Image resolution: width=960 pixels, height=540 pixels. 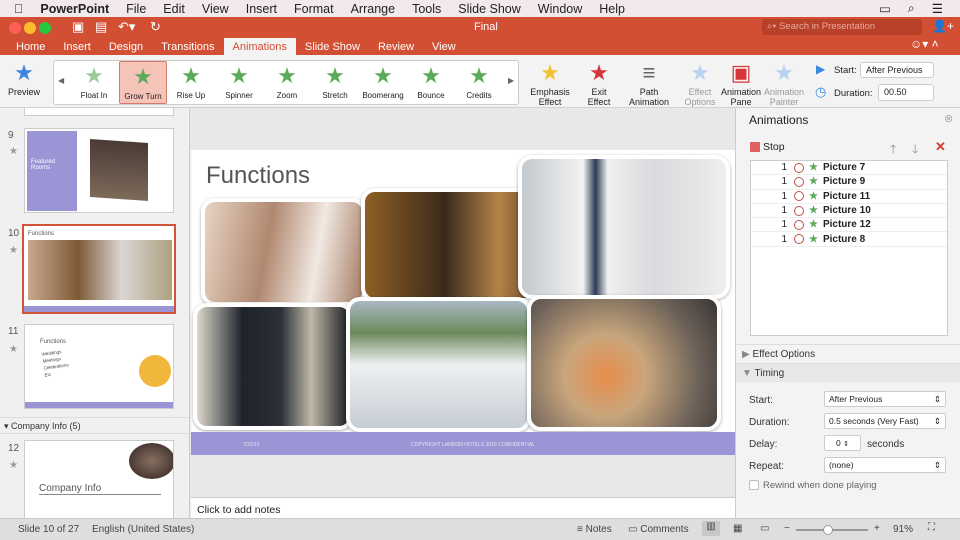 What do you see at coordinates (239, 82) in the screenshot?
I see `effect-spinner: ★ Spinner` at bounding box center [239, 82].